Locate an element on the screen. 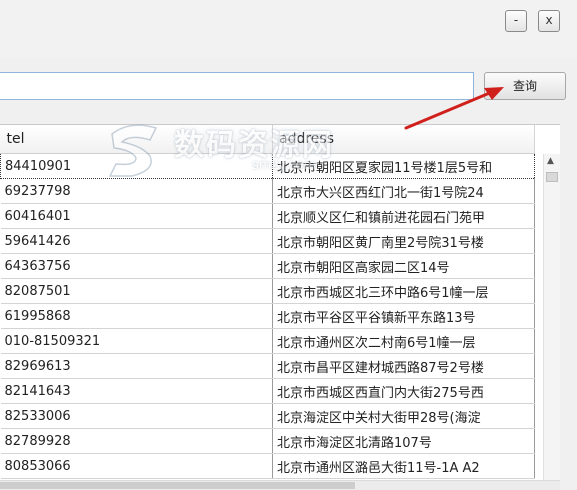 This screenshot has height=490, width=577. cell-address: 北京市朝阳区高家园二区14号 is located at coordinates (403, 266).